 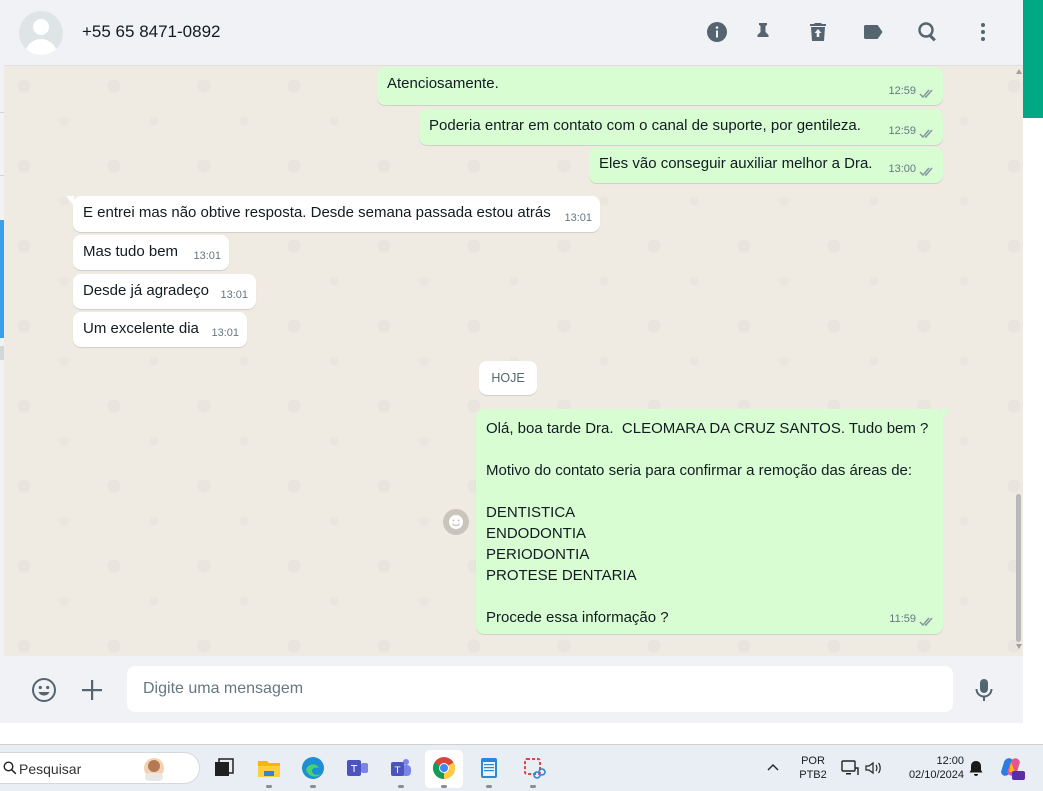 I want to click on accent-bar, so click(x=1033, y=59).